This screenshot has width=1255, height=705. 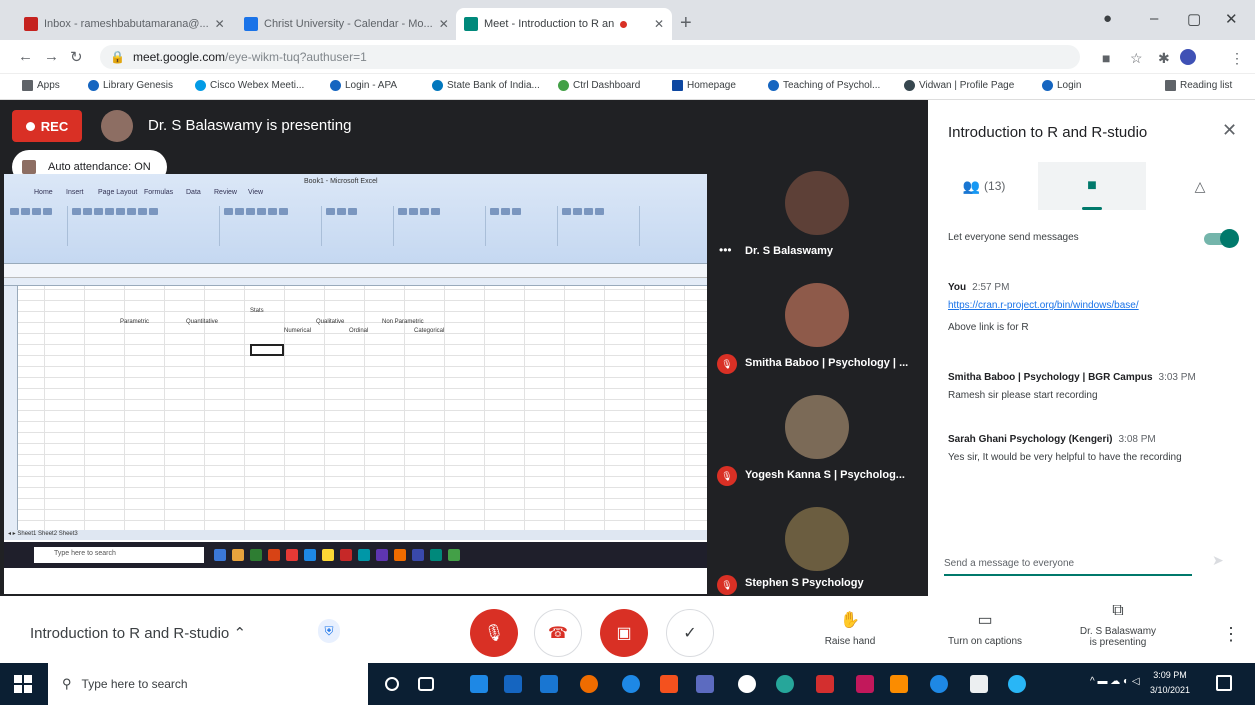 What do you see at coordinates (67, 683) in the screenshot?
I see `search-icon: ⚲` at bounding box center [67, 683].